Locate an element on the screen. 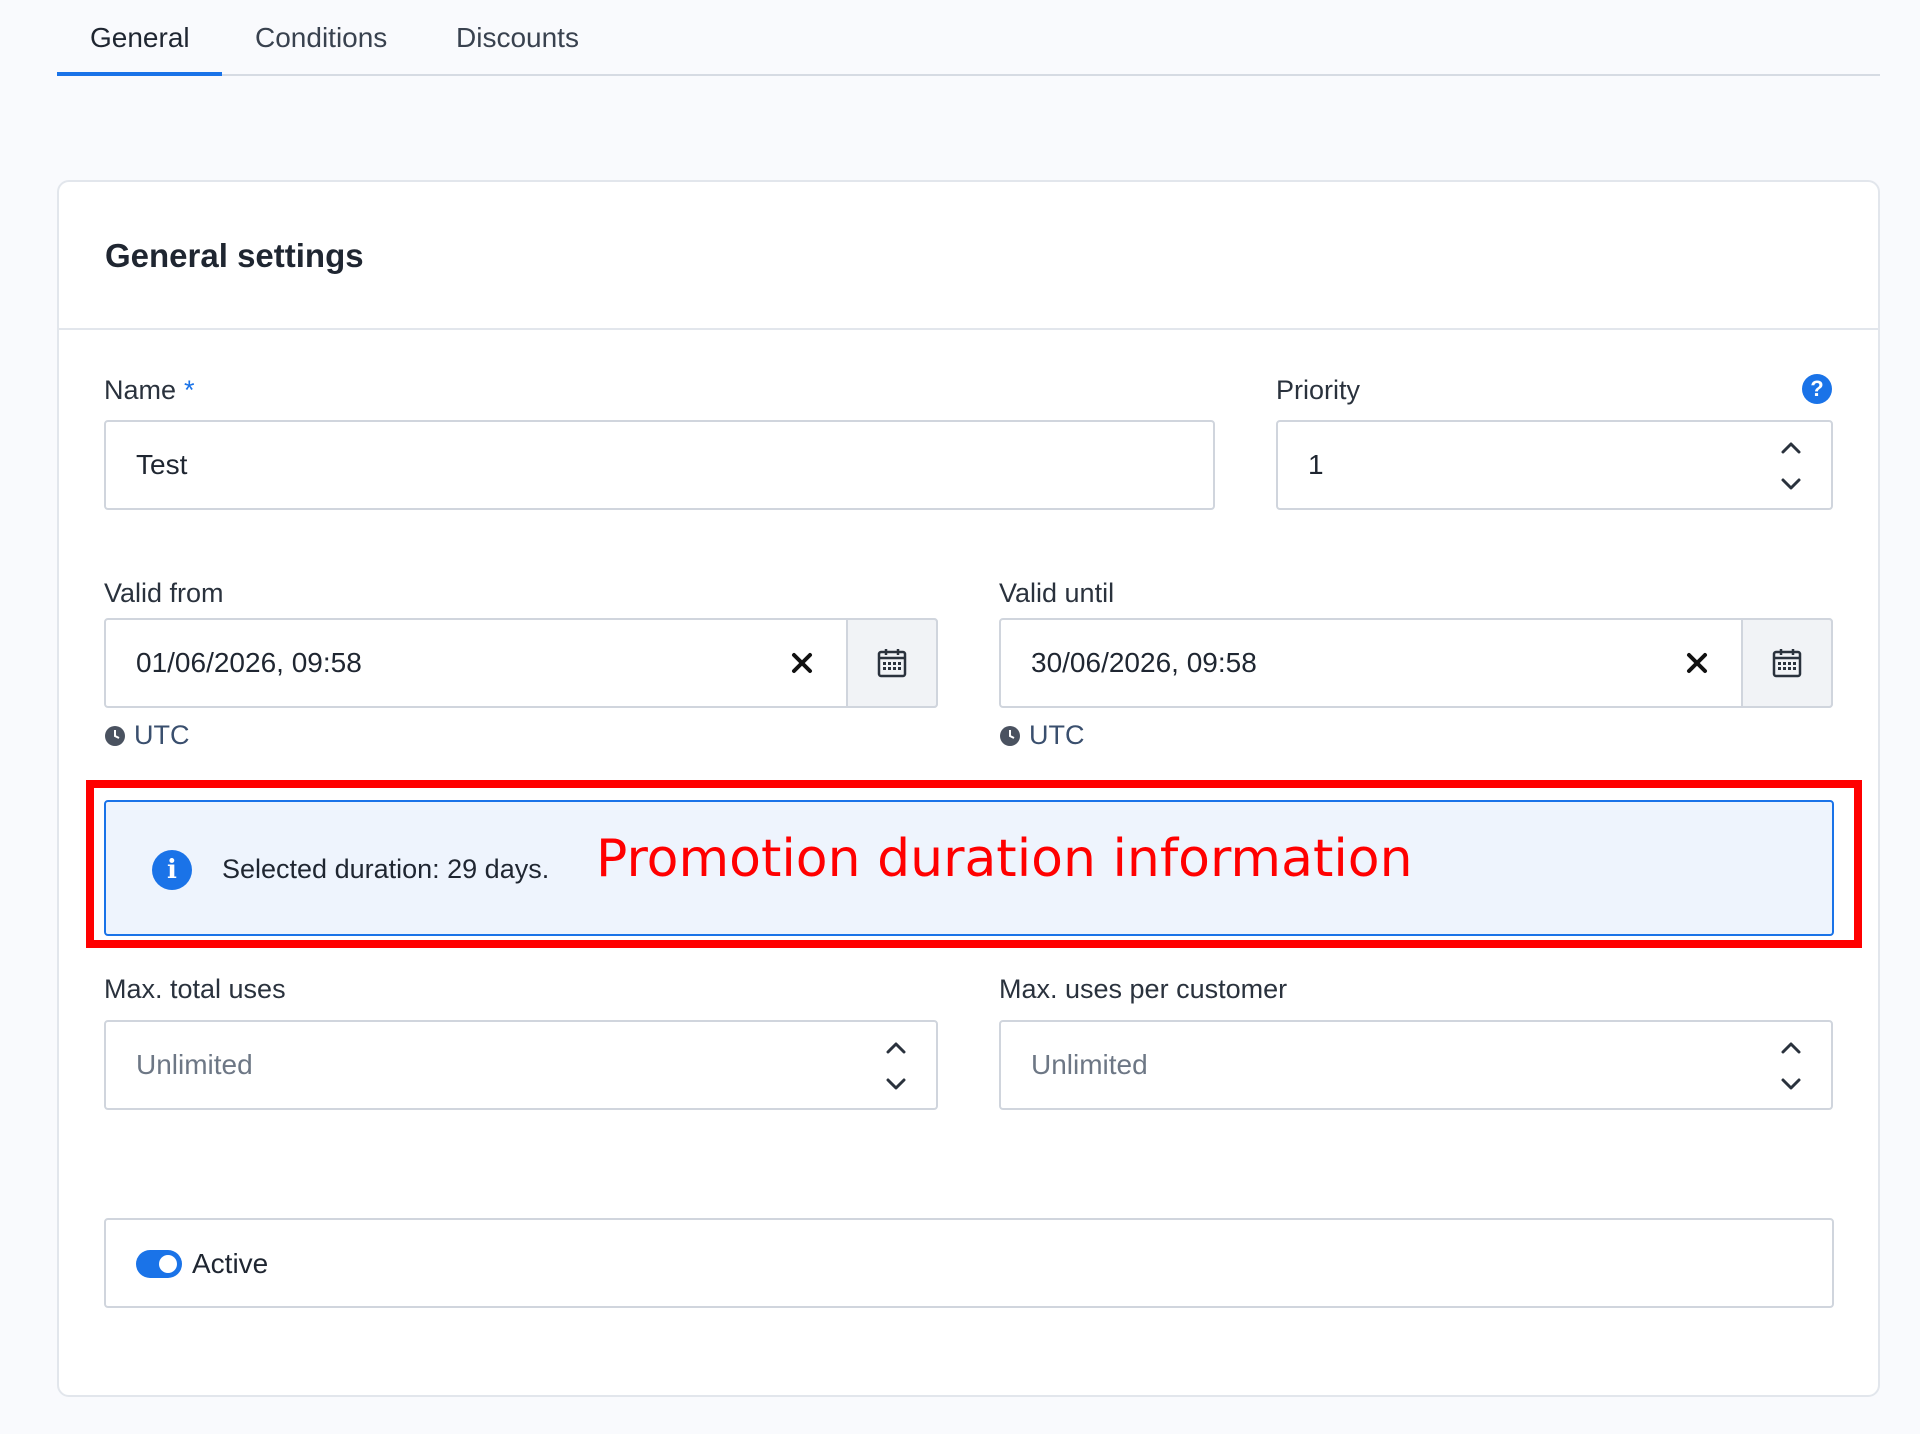 The image size is (1920, 1434). valid-until-input: 30/06/2026, 09:58 is located at coordinates (1416, 663).